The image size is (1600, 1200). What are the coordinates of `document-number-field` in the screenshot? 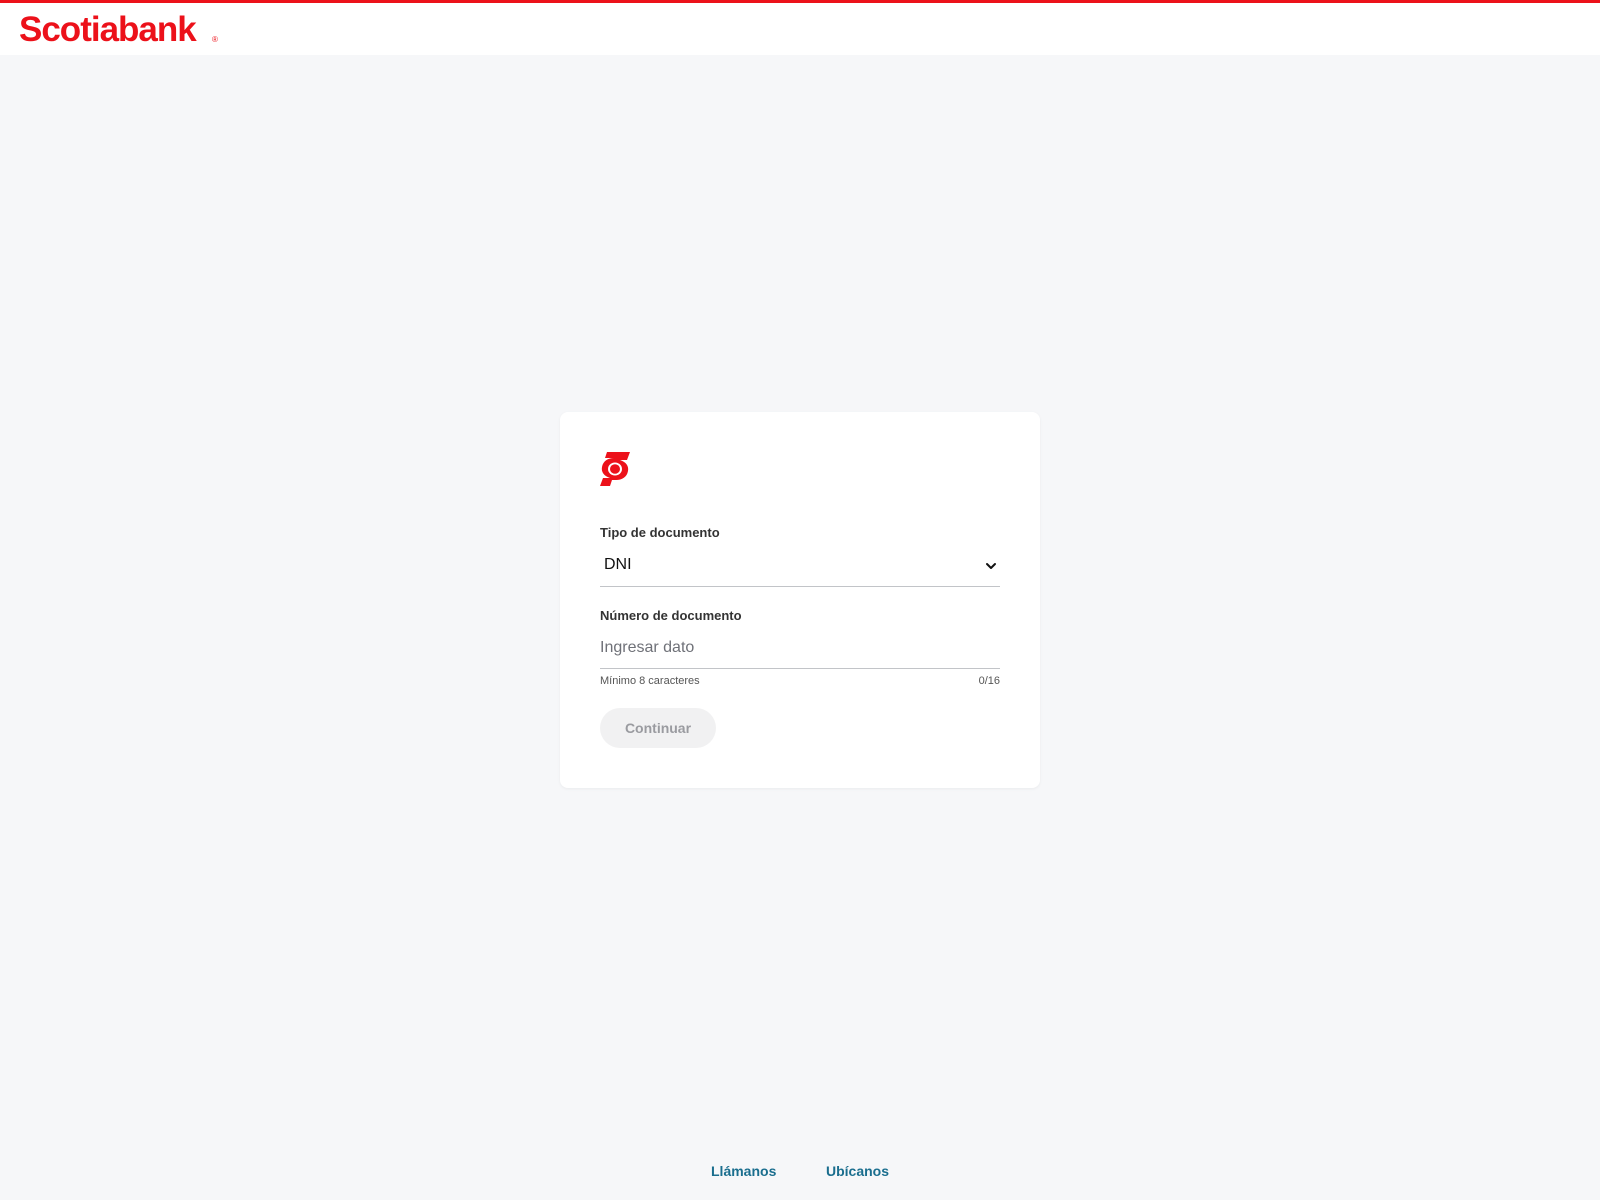 It's located at (800, 648).